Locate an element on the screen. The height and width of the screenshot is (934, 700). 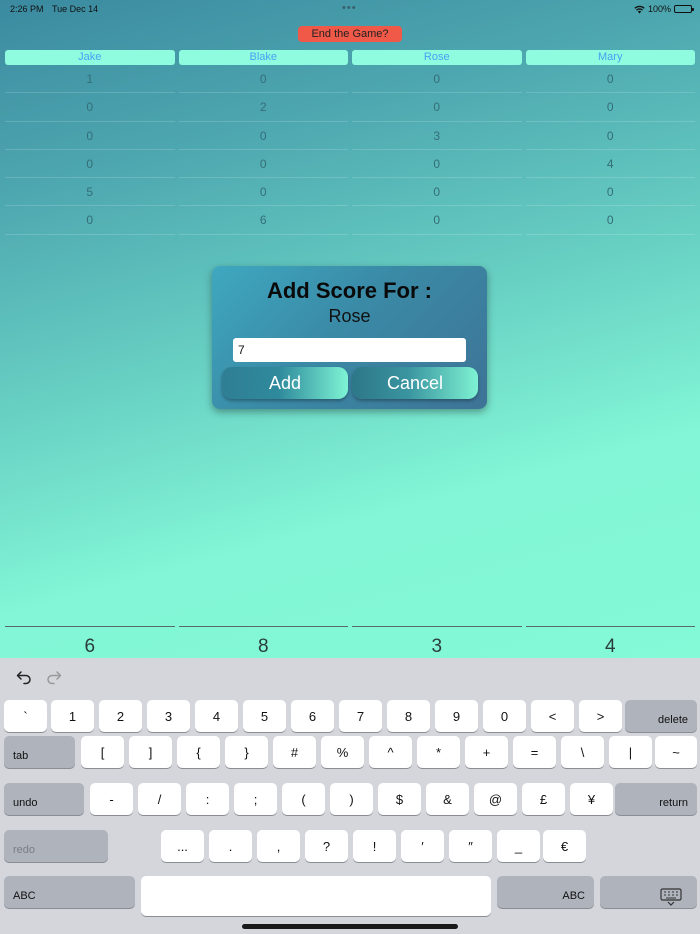
3-key: 3 is located at coordinates (168, 716).